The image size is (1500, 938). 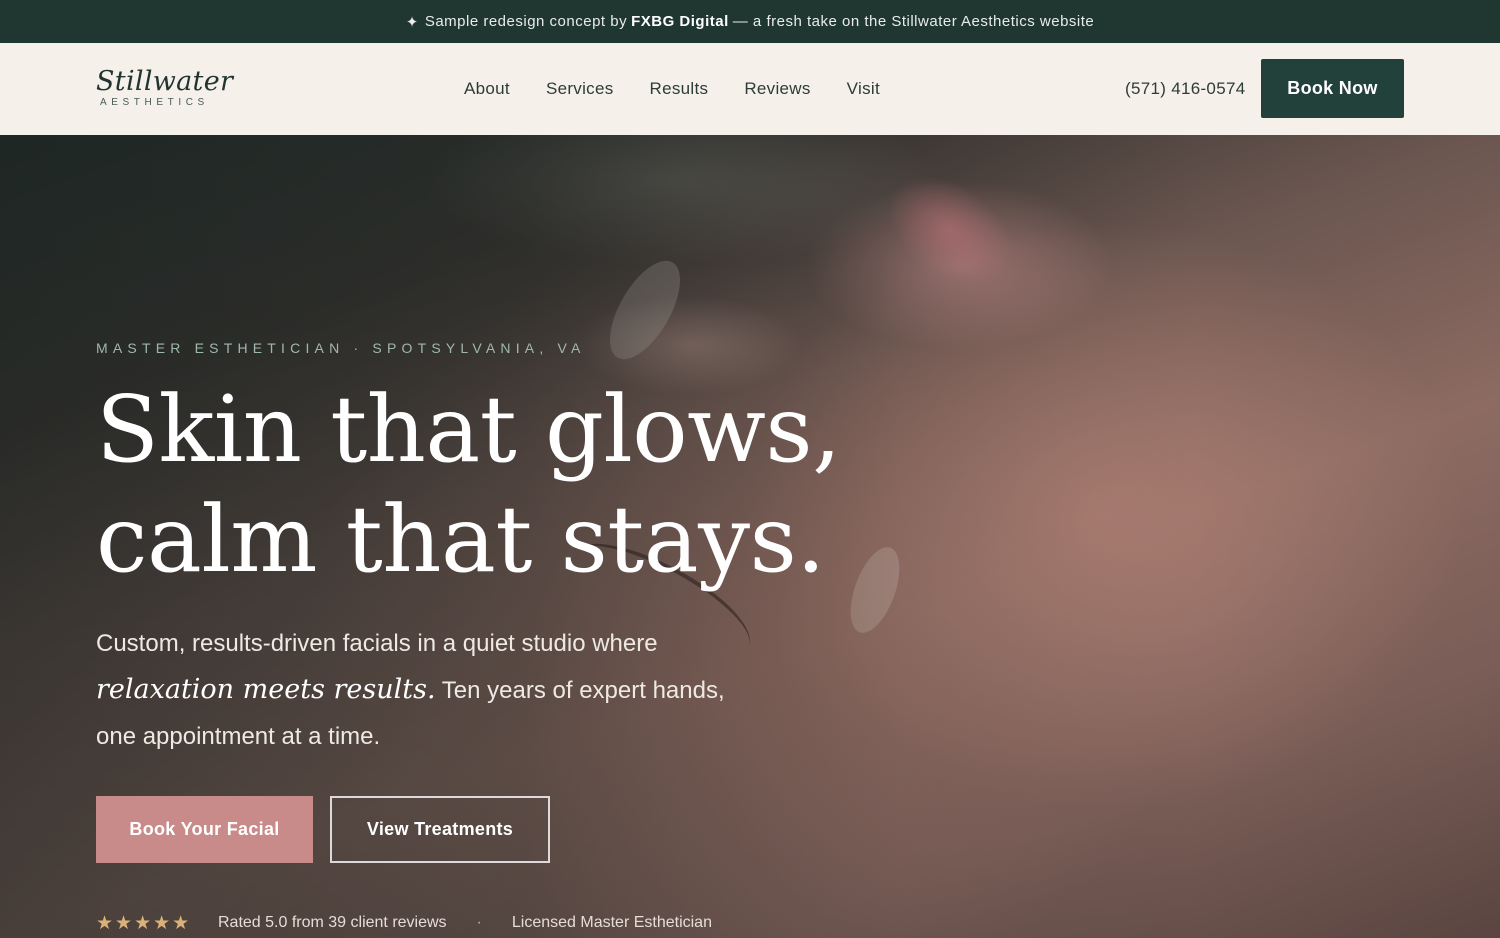 I want to click on headline-line-2: calm that stays., so click(x=461, y=539).